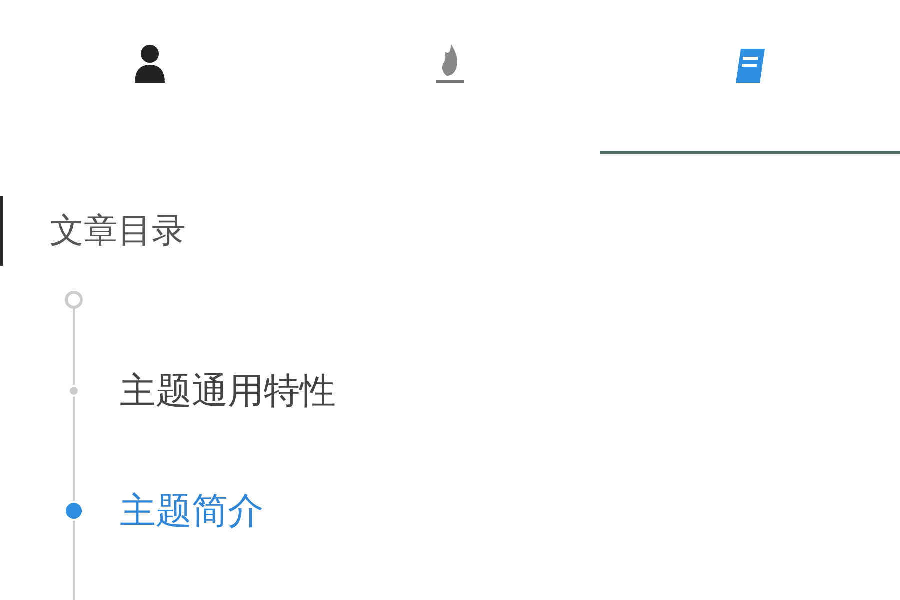  Describe the element at coordinates (118, 231) in the screenshot. I see `toc-title: 文章目录` at that location.